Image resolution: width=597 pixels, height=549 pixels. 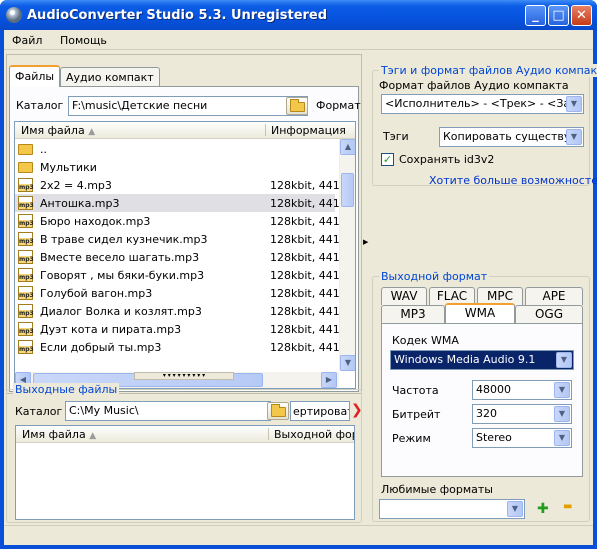 What do you see at coordinates (522, 438) in the screenshot?
I see `mode-combo: Stereo ▼` at bounding box center [522, 438].